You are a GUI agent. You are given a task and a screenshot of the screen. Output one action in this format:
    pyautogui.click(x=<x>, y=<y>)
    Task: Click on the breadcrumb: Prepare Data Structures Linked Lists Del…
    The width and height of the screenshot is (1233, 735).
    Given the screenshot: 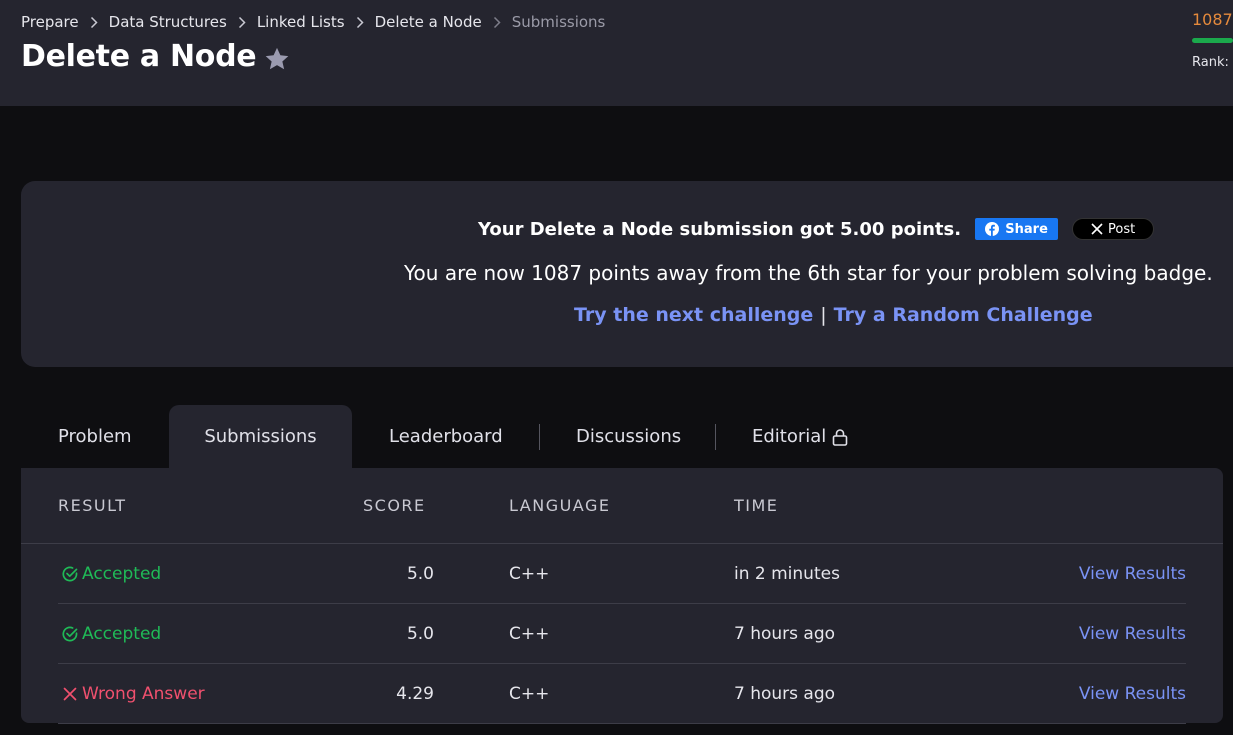 What is the action you would take?
    pyautogui.click(x=313, y=22)
    